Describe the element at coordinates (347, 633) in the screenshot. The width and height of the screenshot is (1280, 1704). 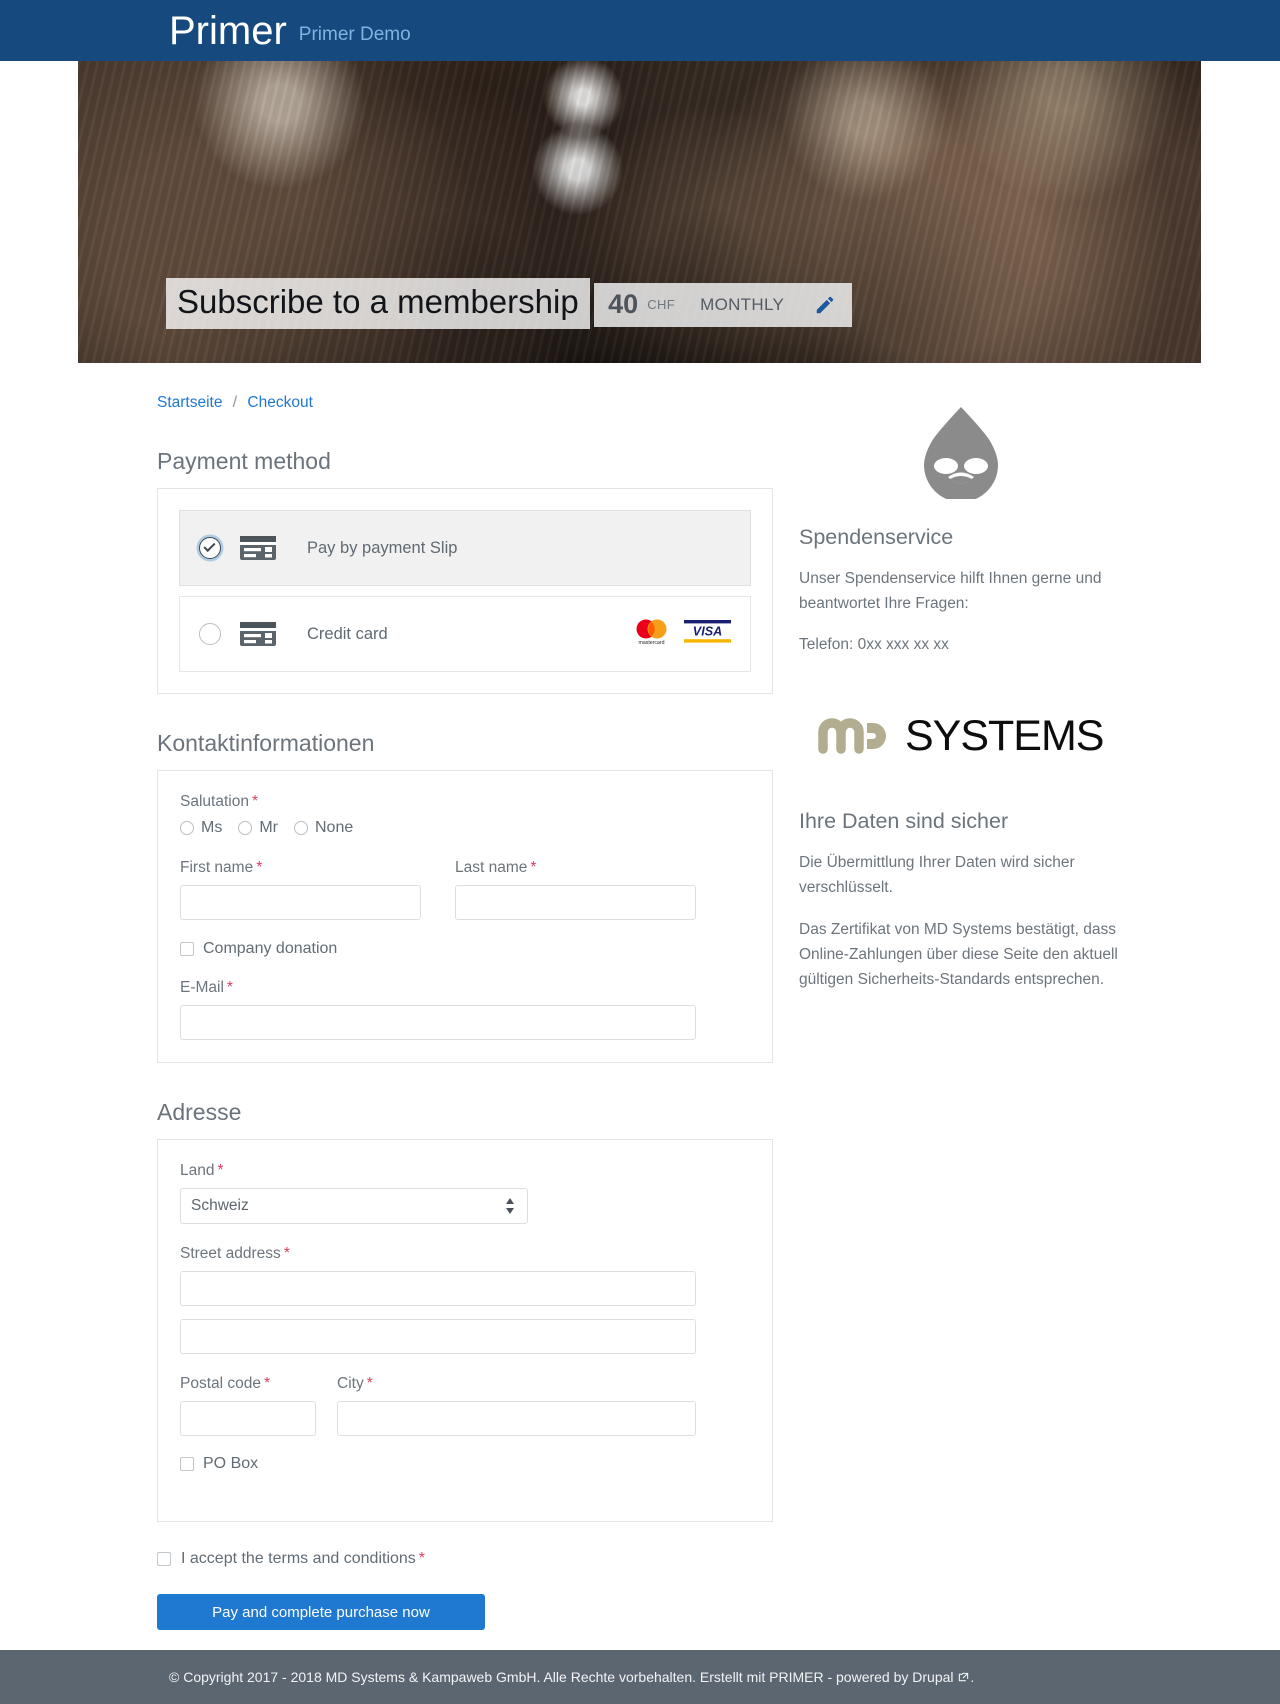
I see `payment-option-label: Credit card` at that location.